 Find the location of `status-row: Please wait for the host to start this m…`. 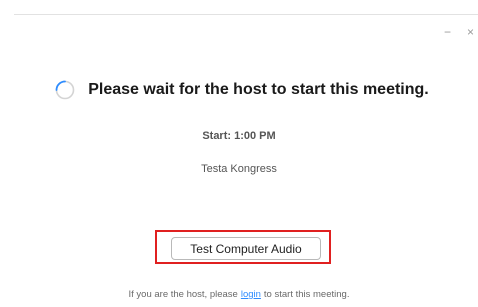

status-row: Please wait for the host to start this m… is located at coordinates (239, 90).